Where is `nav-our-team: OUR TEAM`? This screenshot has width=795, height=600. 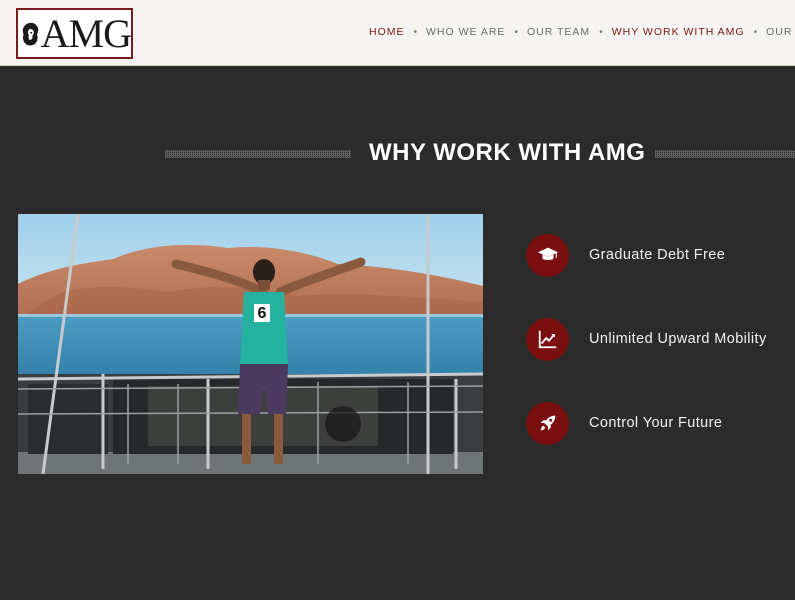
nav-our-team: OUR TEAM is located at coordinates (558, 32).